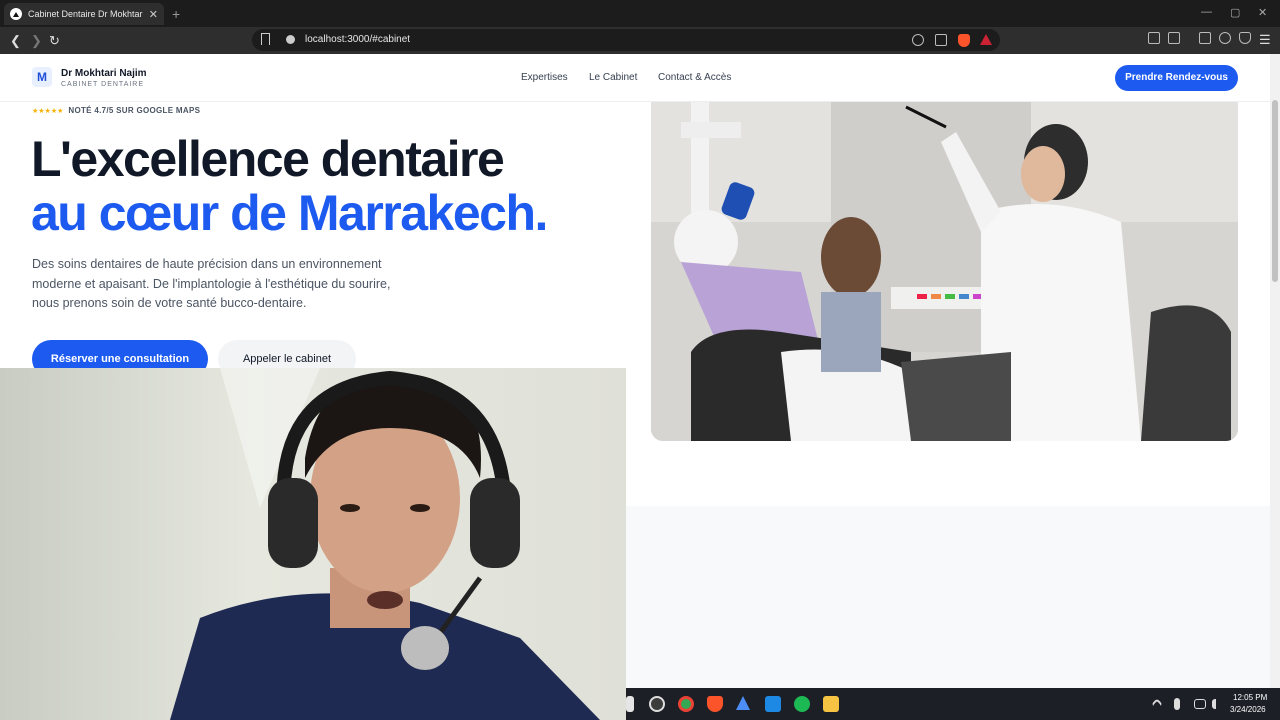 This screenshot has height=720, width=1280. Describe the element at coordinates (1235, 12) in the screenshot. I see `maximize-icon: ▢` at that location.